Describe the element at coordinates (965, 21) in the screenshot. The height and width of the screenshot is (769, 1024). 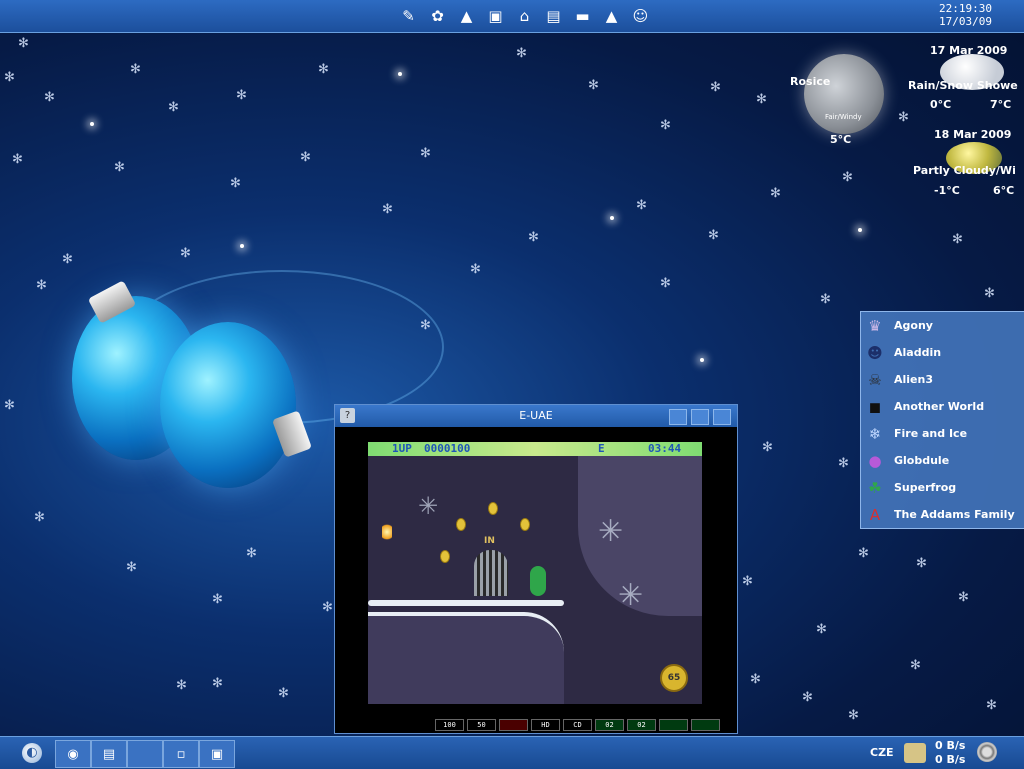
I see `clock-date: 17/03/09` at that location.